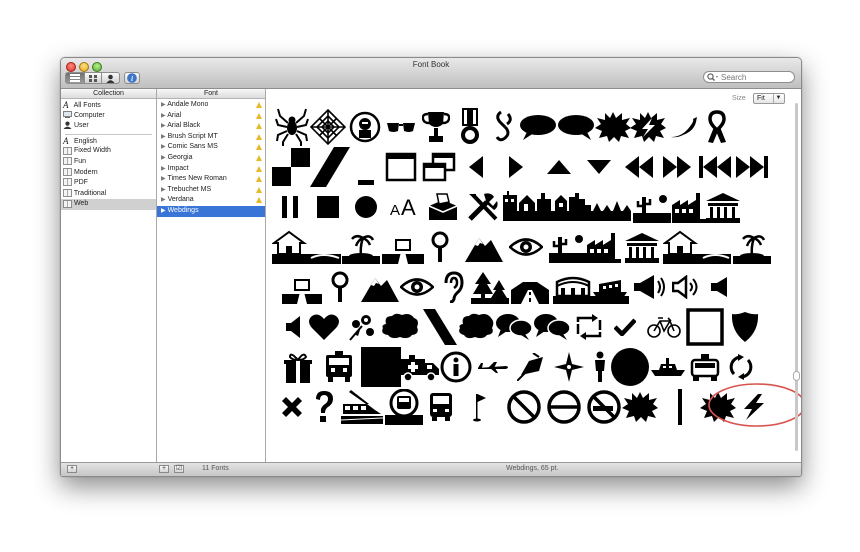 The width and height of the screenshot is (860, 552). I want to click on font-item-arial: ▶ Arial, so click(211, 116).